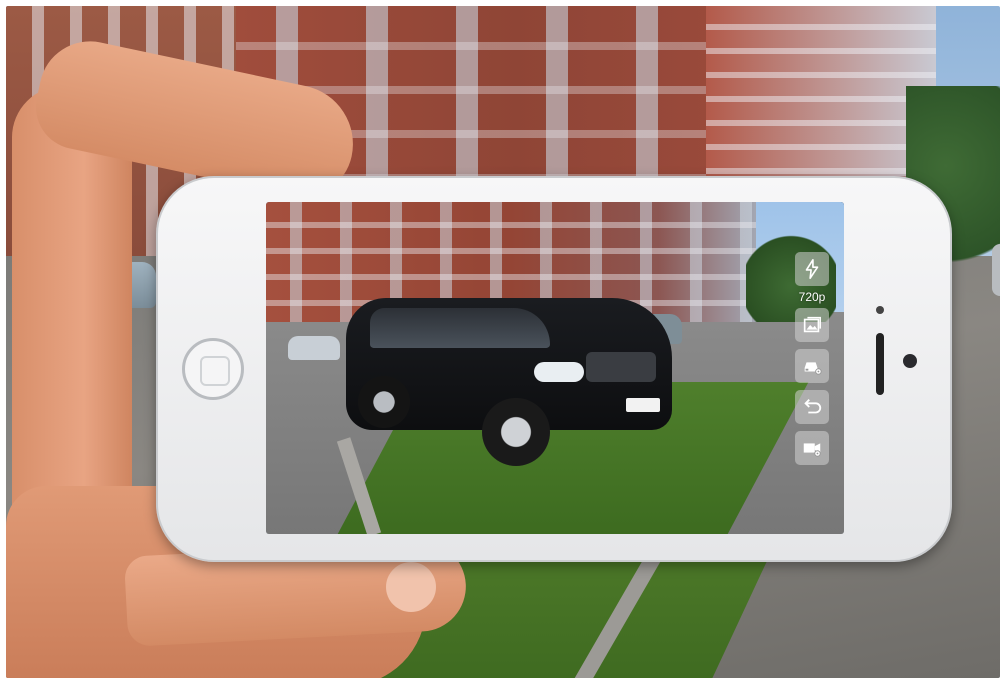  I want to click on home-button-icon, so click(215, 371).